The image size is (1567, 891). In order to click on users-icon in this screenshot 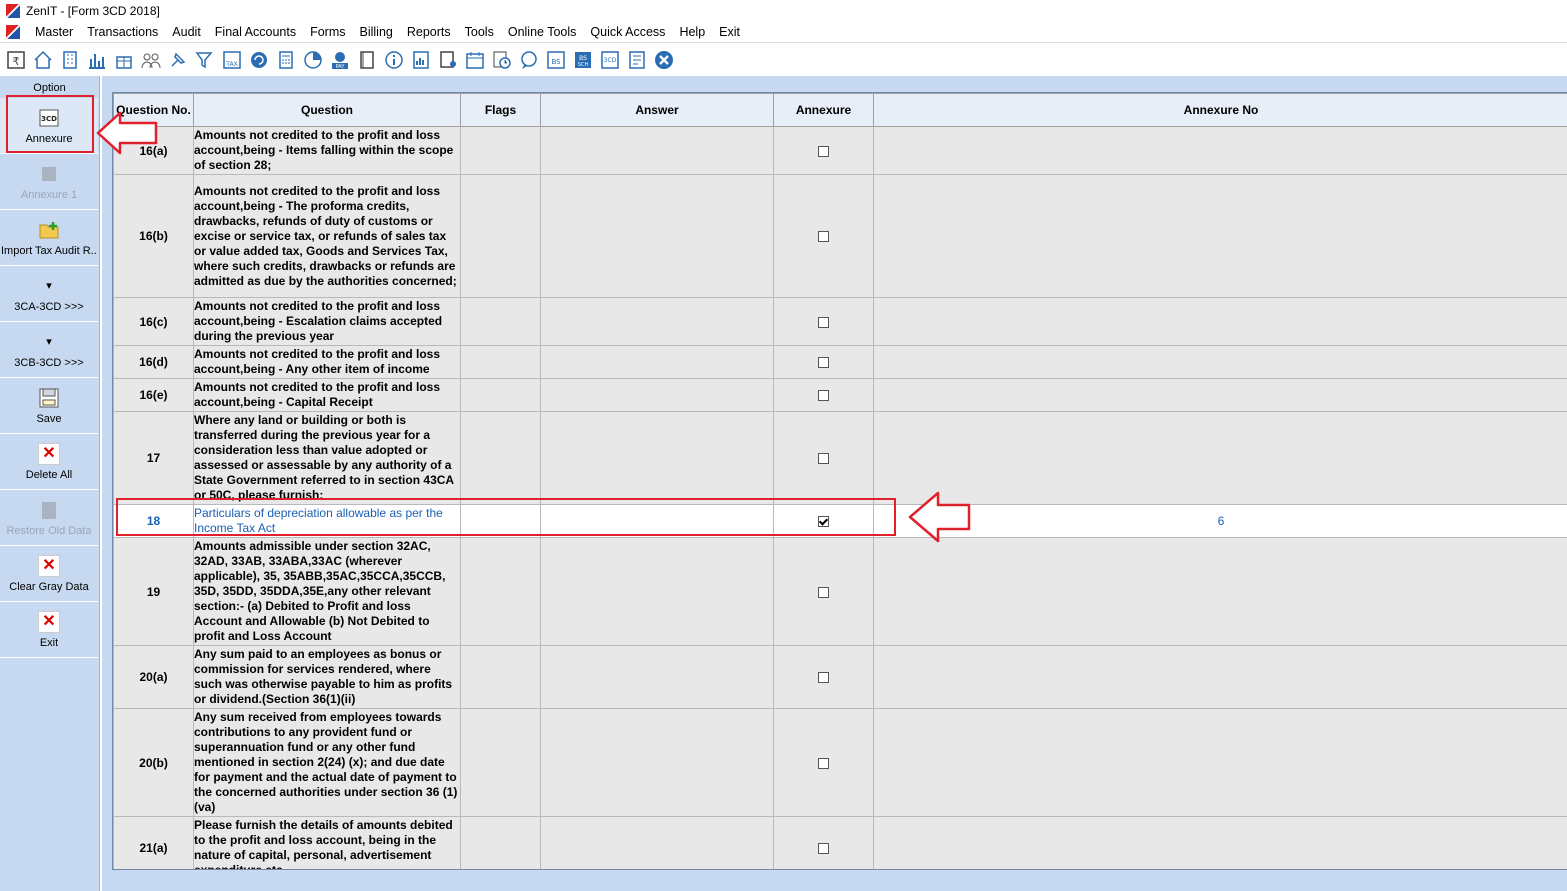, I will do `click(151, 60)`.